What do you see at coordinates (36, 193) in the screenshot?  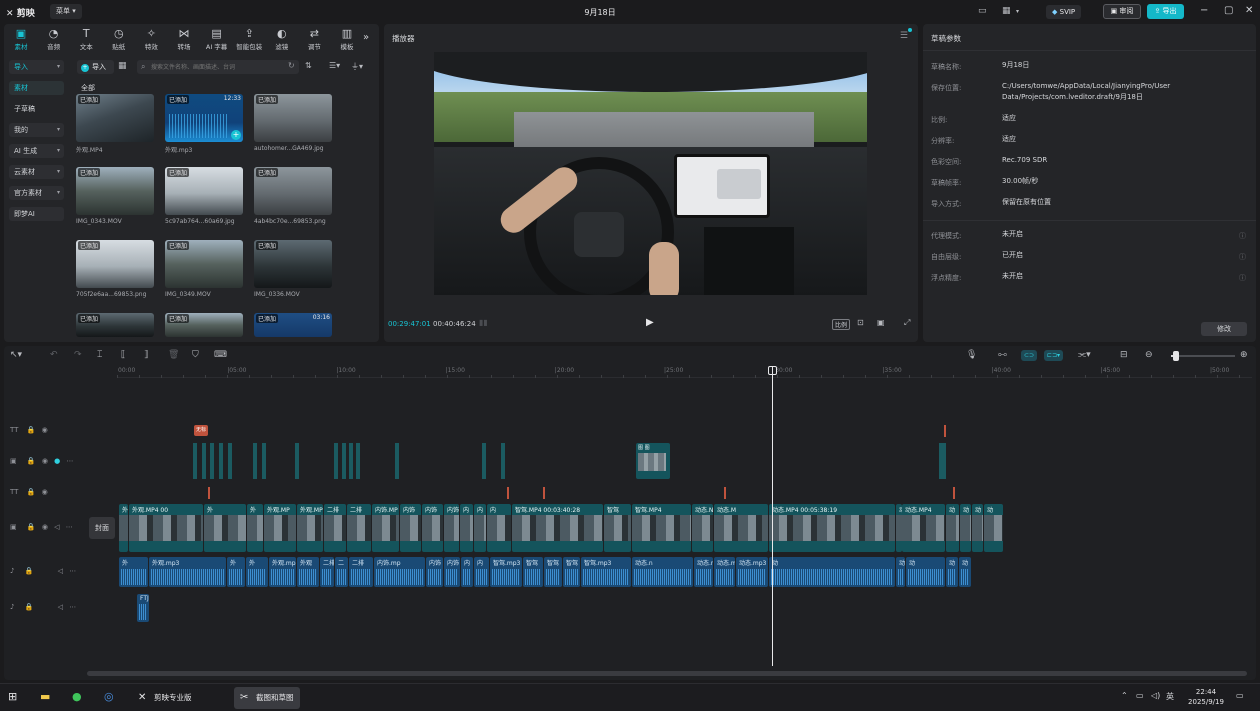 I see `sidebar-item: 官方素材 ▾` at bounding box center [36, 193].